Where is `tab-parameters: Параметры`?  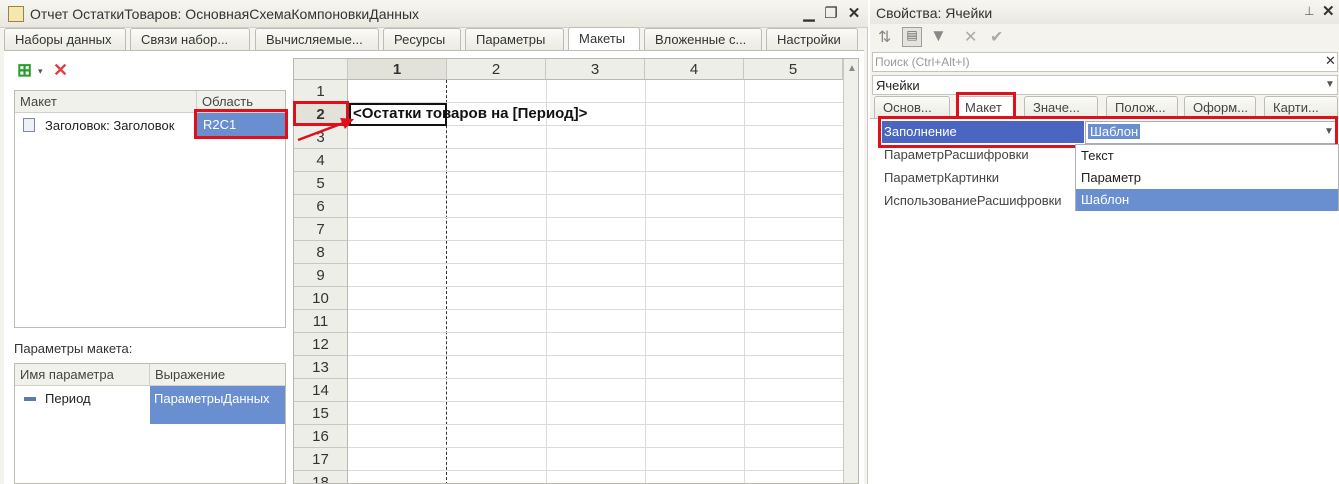
tab-parameters: Параметры is located at coordinates (514, 39).